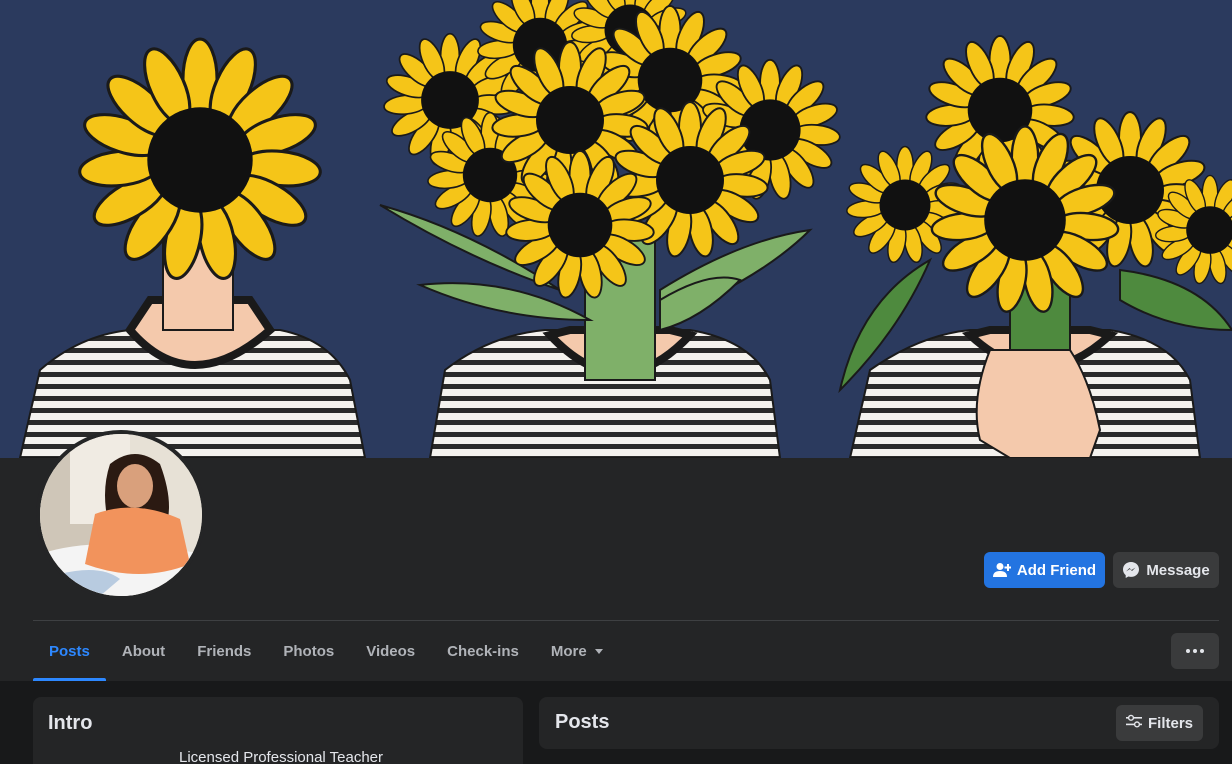 The image size is (1232, 764). I want to click on tab-videos: Videos, so click(390, 651).